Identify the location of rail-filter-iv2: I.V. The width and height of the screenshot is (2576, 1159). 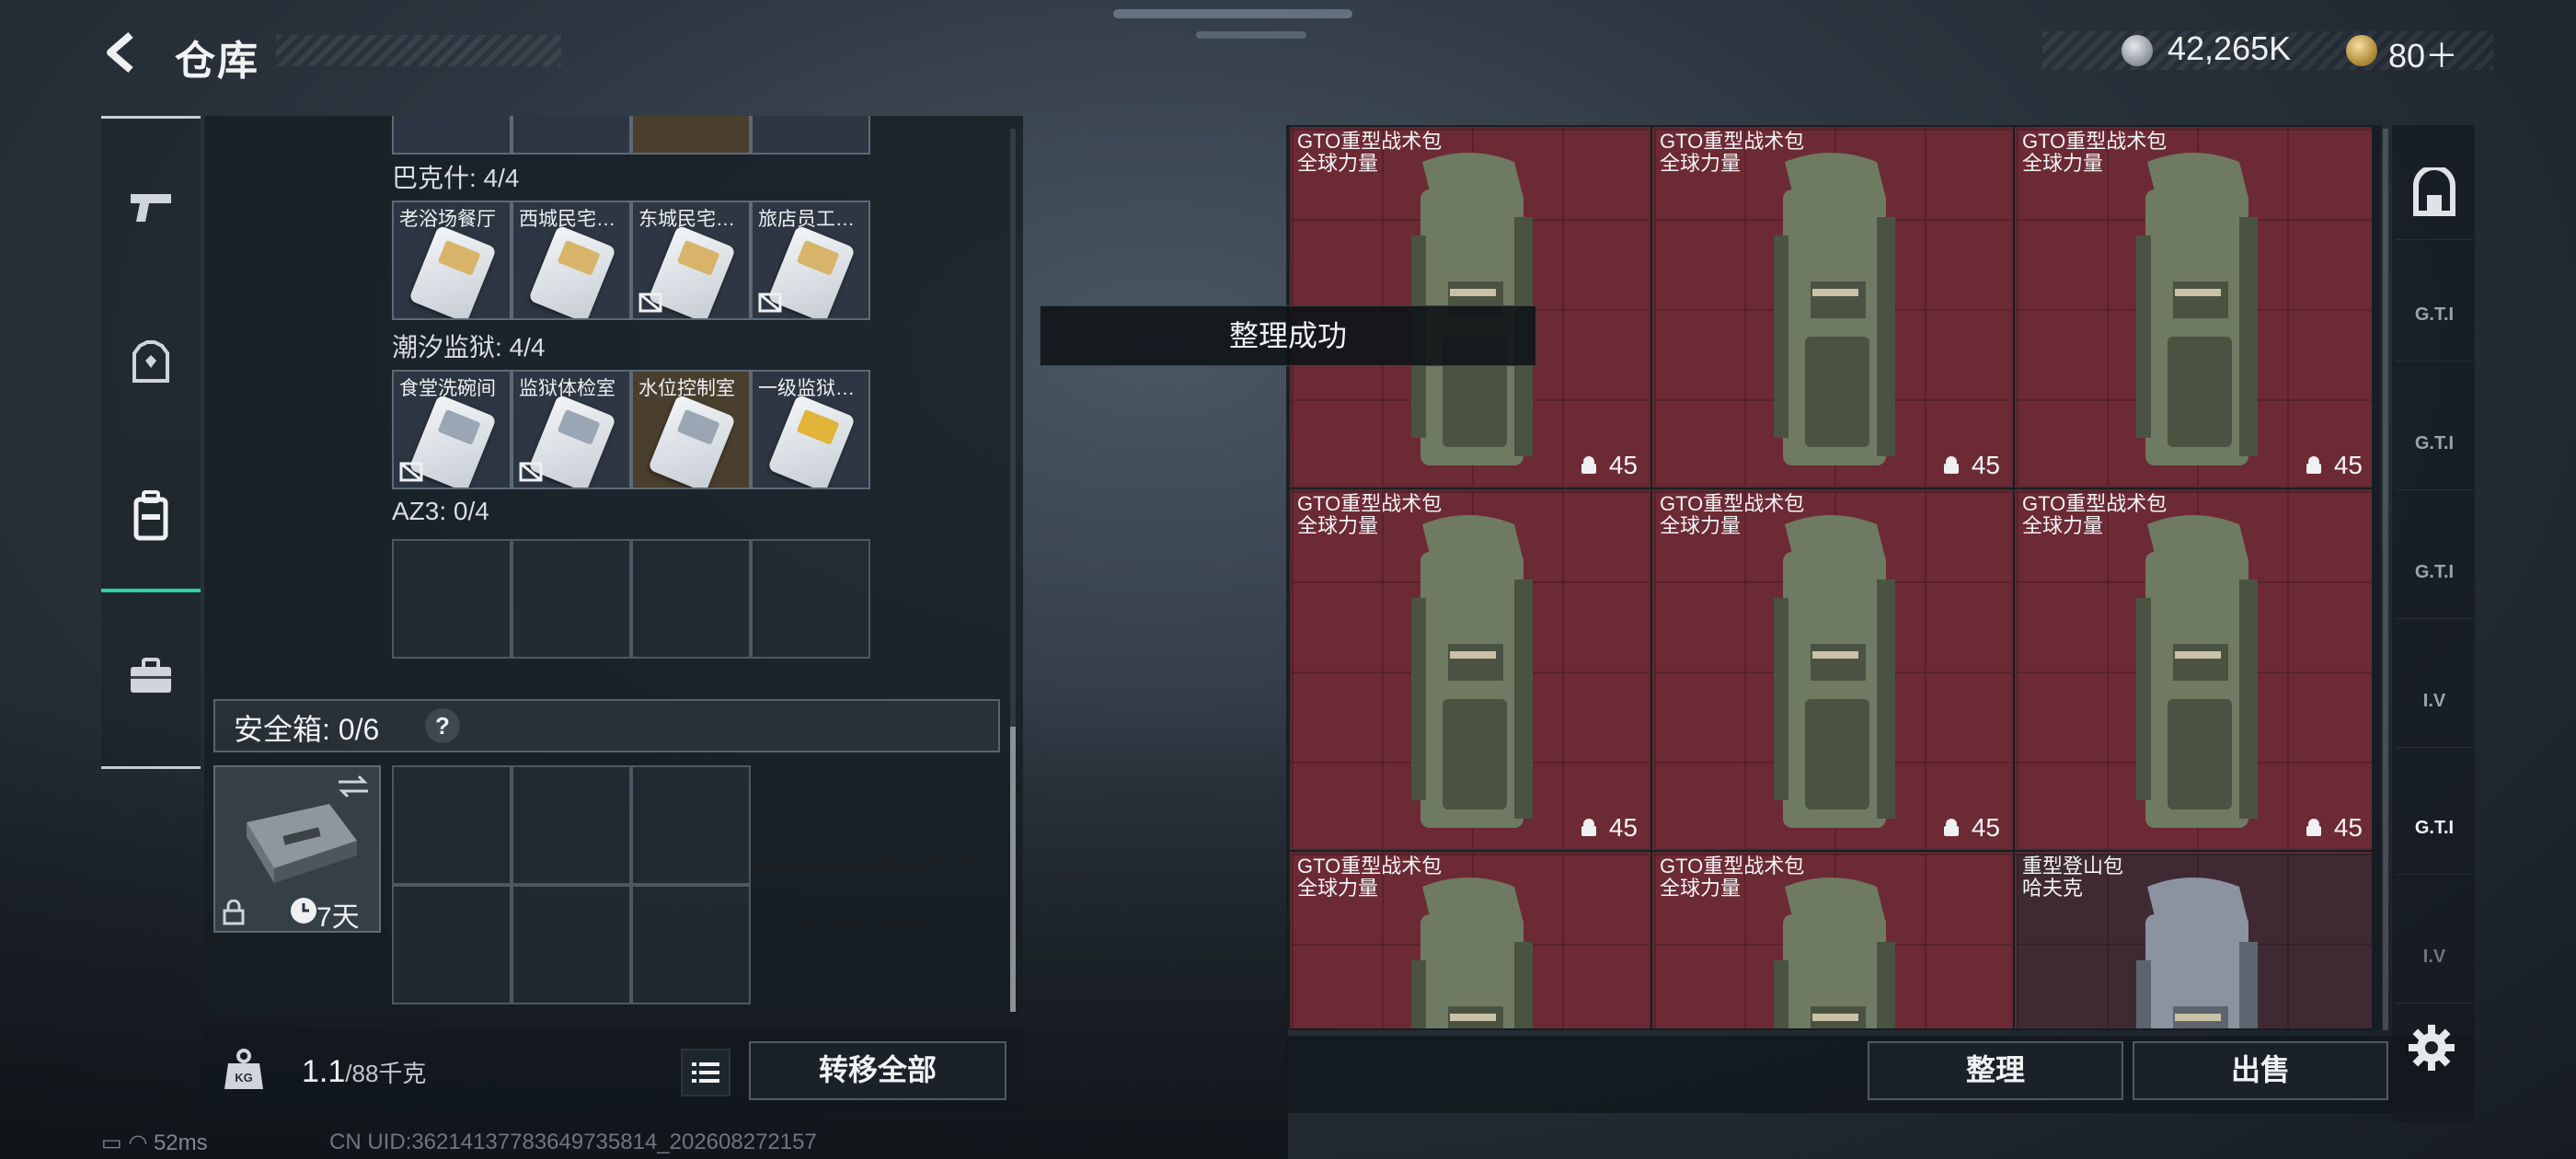
(2434, 957).